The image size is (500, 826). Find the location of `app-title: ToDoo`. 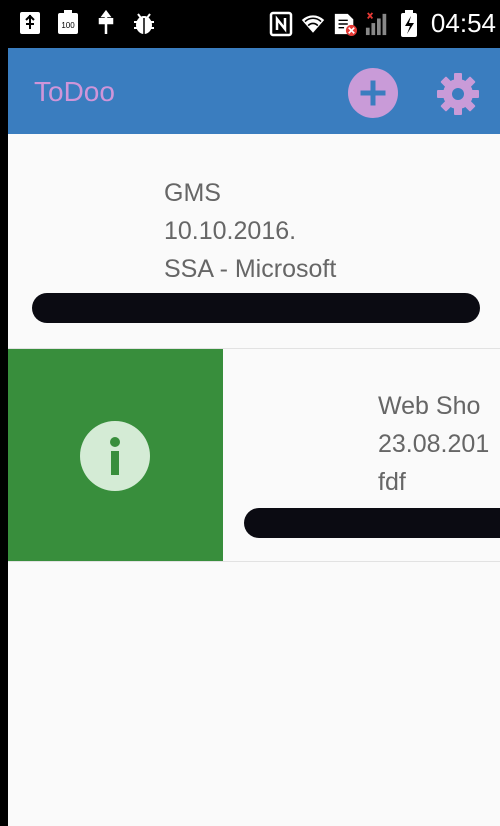

app-title: ToDoo is located at coordinates (74, 91).